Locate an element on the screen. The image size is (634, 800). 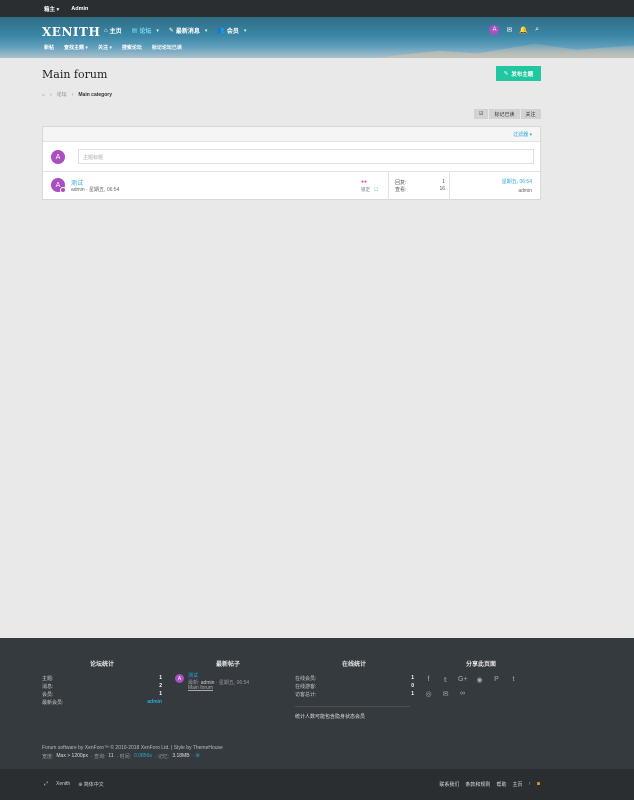
google-plus-icon: G+ is located at coordinates (463, 680).